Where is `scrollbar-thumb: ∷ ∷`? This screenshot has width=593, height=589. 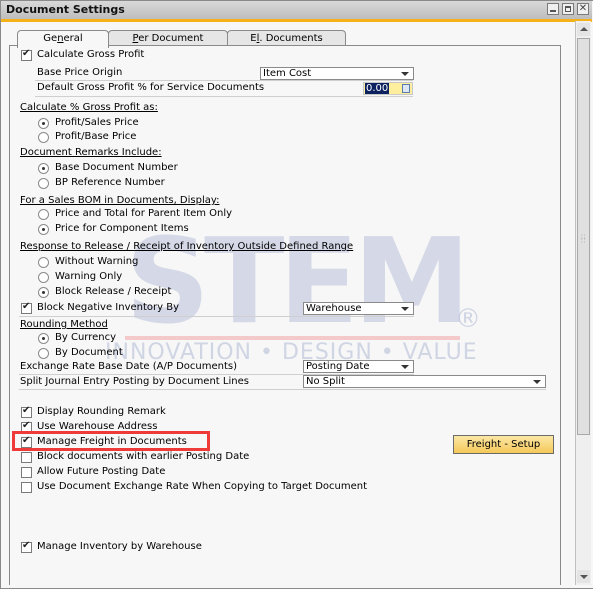 scrollbar-thumb: ∷ ∷ is located at coordinates (583, 236).